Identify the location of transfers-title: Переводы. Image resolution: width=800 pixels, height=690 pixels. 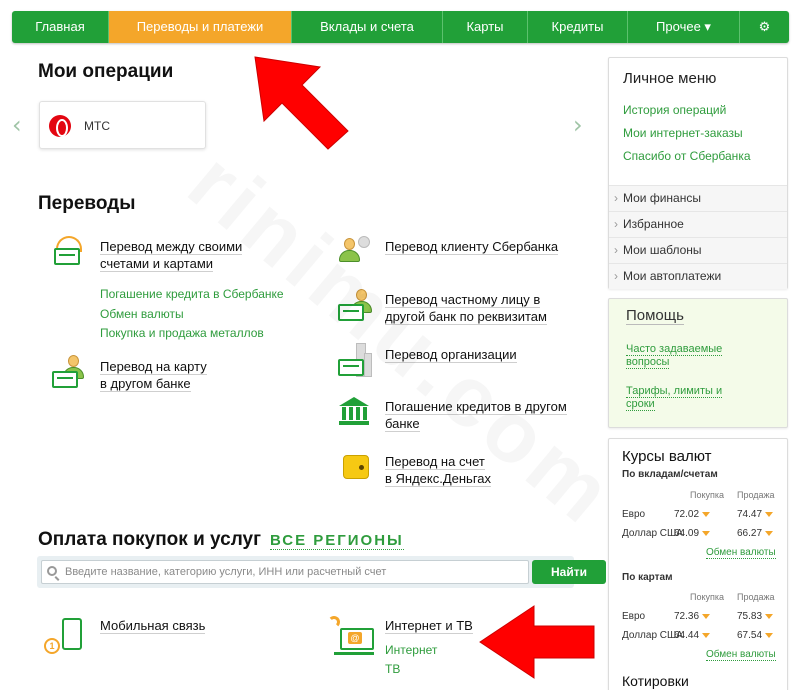
(87, 203).